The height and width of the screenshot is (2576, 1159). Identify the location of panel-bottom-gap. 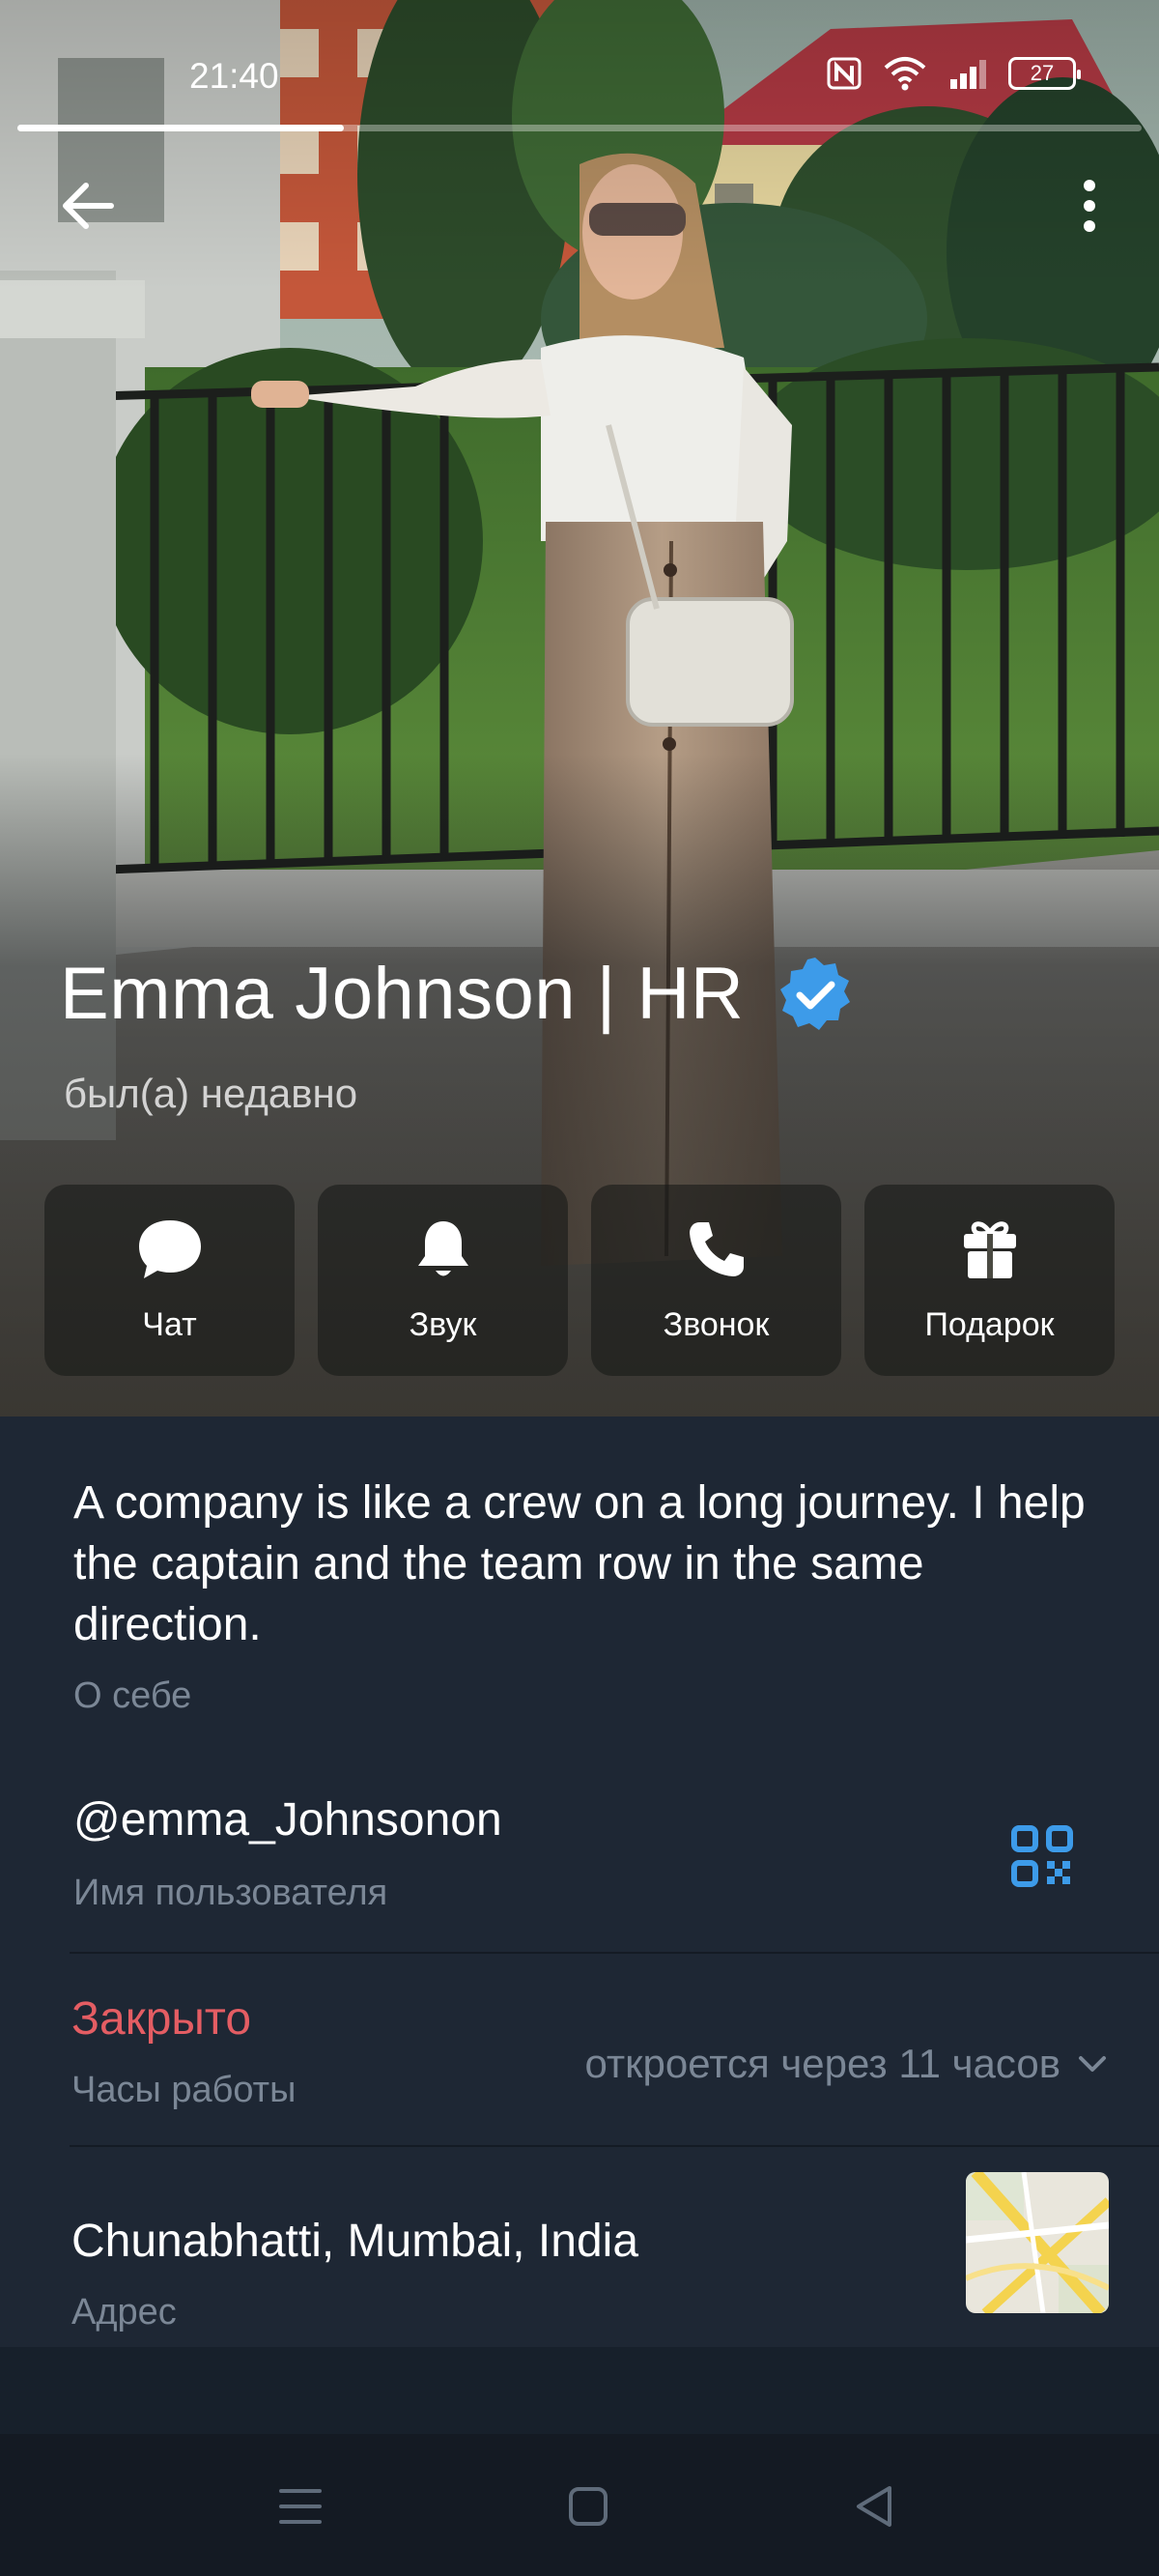
(579, 2390).